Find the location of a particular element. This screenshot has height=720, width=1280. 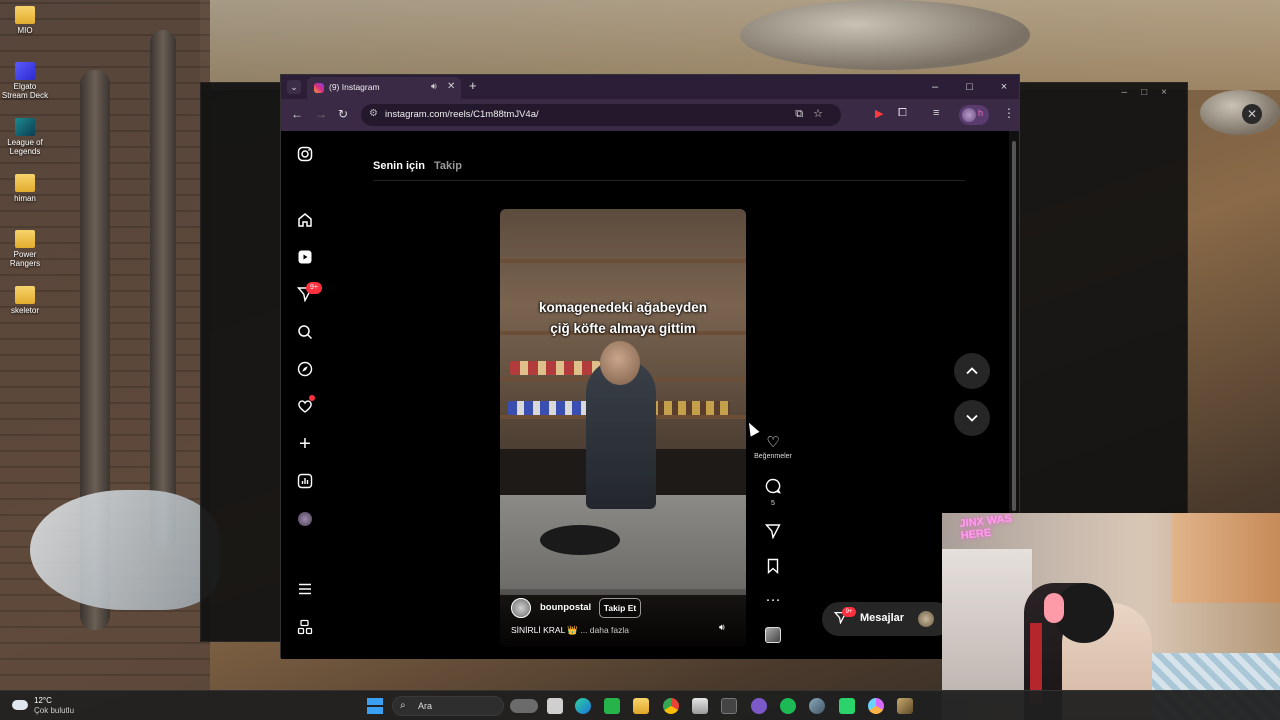

desktop-icon-mio: MIO is located at coordinates (25, 20).